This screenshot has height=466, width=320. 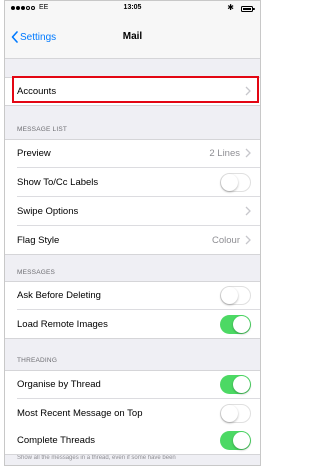 I want to click on swipe-options-row: Swipe Options, so click(x=132, y=211).